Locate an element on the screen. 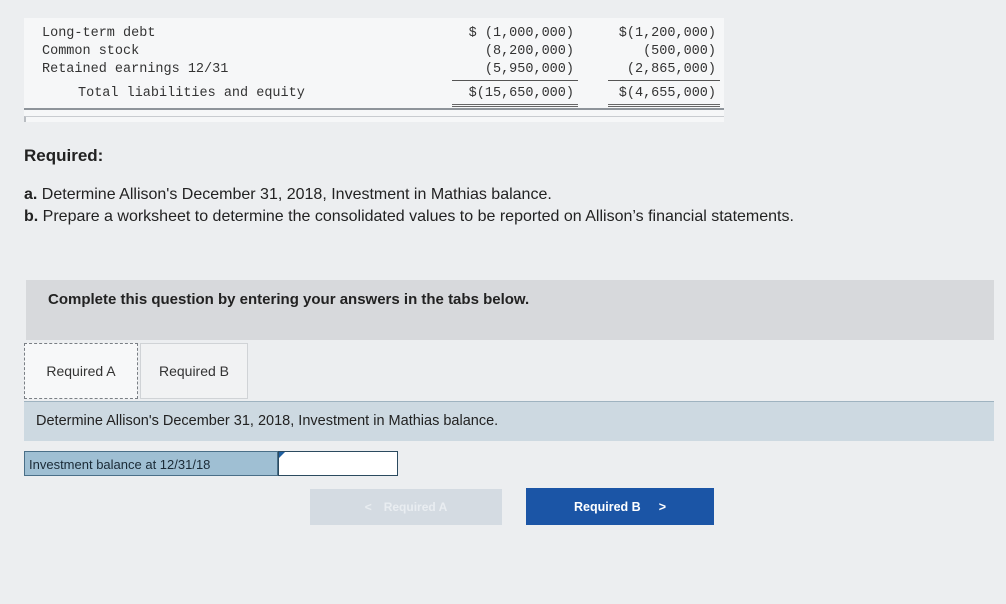  row-label: Long-term debt is located at coordinates (99, 33).